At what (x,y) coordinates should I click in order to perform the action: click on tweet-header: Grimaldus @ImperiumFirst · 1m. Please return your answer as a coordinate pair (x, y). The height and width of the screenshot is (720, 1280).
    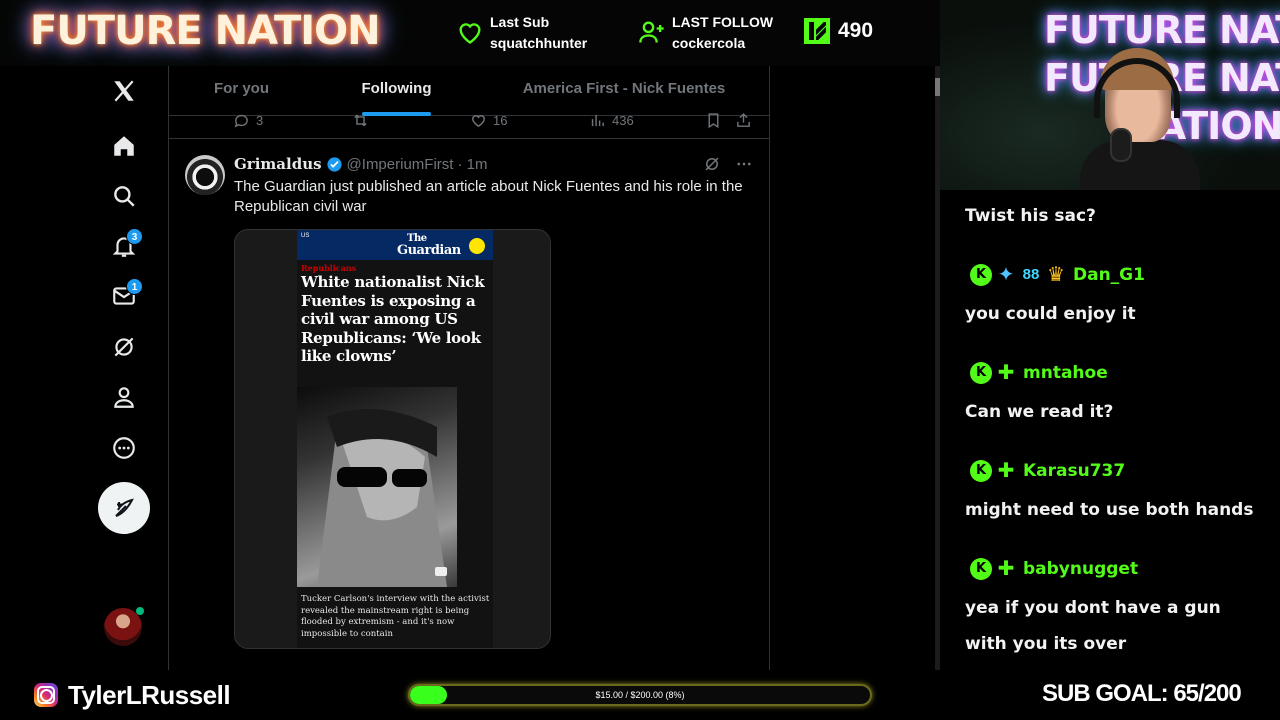
    Looking at the image, I should click on (360, 164).